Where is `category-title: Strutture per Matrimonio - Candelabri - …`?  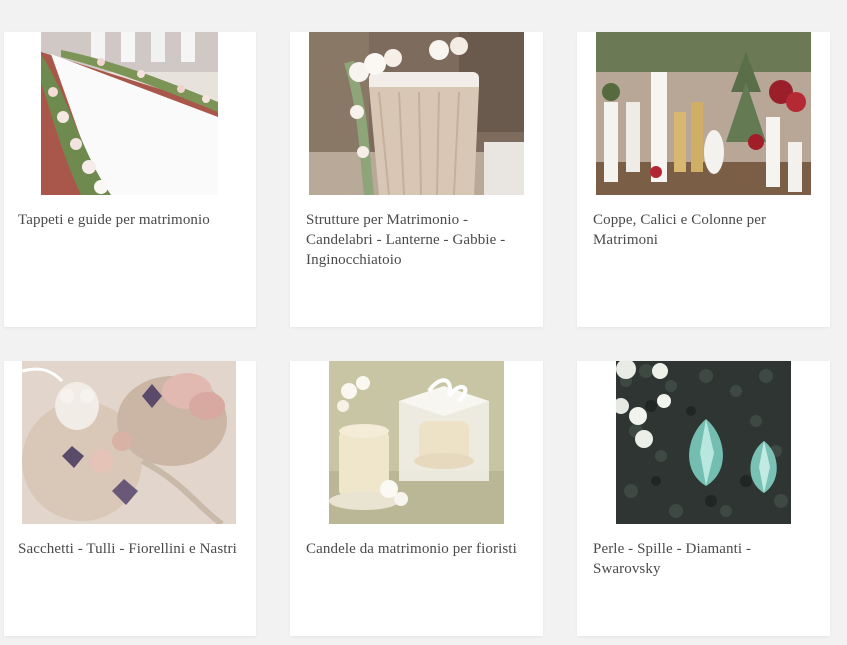 category-title: Strutture per Matrimonio - Candelabri - … is located at coordinates (417, 240).